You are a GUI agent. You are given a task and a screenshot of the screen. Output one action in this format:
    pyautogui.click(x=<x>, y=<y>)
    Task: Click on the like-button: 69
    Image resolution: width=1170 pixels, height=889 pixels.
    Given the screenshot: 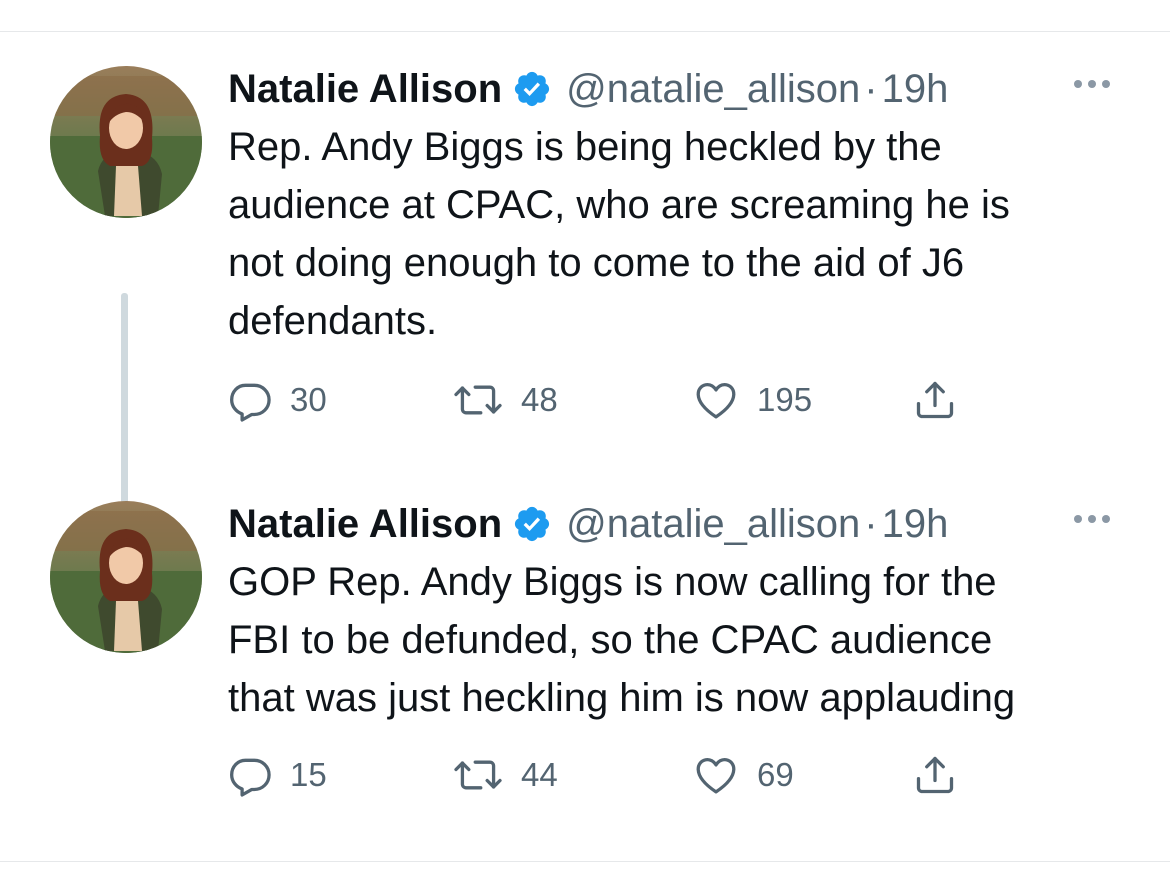 What is the action you would take?
    pyautogui.click(x=743, y=775)
    